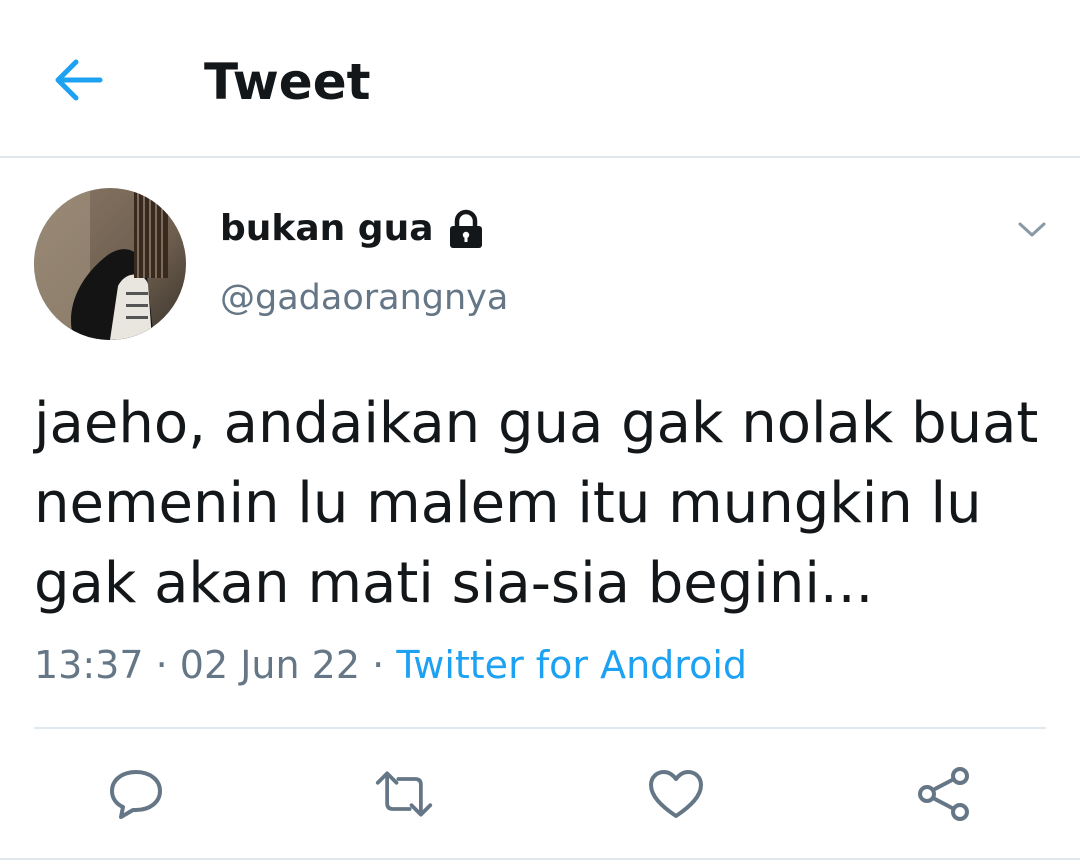 Image resolution: width=1080 pixels, height=865 pixels. What do you see at coordinates (390, 665) in the screenshot?
I see `tweet-meta: 13:37 · 02 Jun 22 · Twitter for Android` at bounding box center [390, 665].